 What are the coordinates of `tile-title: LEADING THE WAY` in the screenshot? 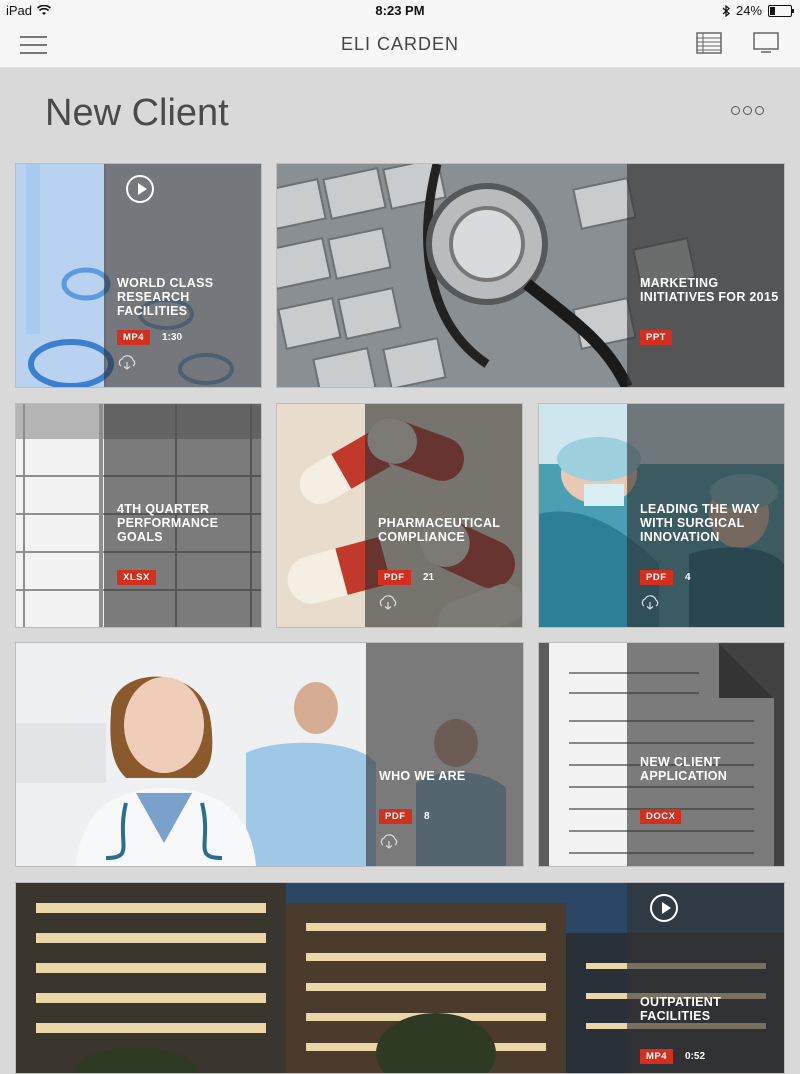 It's located at (700, 509).